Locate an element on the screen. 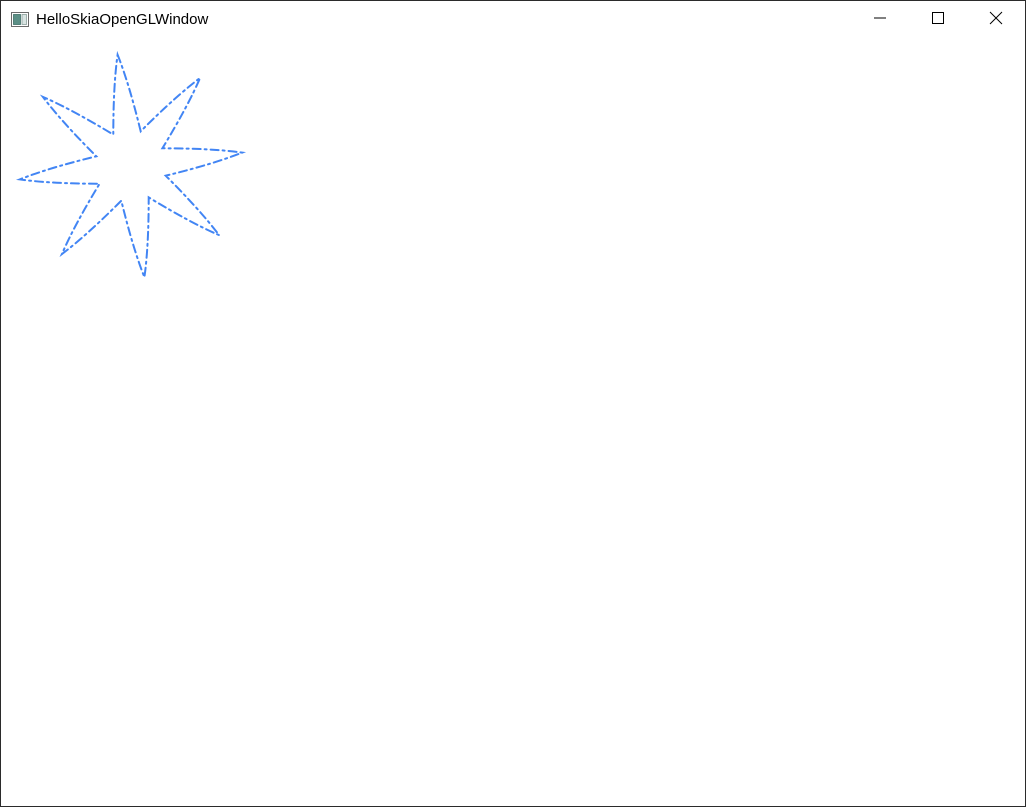 This screenshot has height=807, width=1026. minimize-button is located at coordinates (880, 20).